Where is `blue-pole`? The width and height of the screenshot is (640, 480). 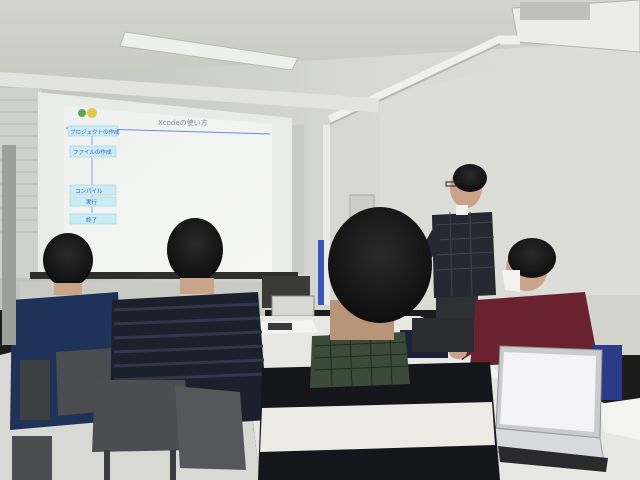
blue-pole is located at coordinates (321, 272).